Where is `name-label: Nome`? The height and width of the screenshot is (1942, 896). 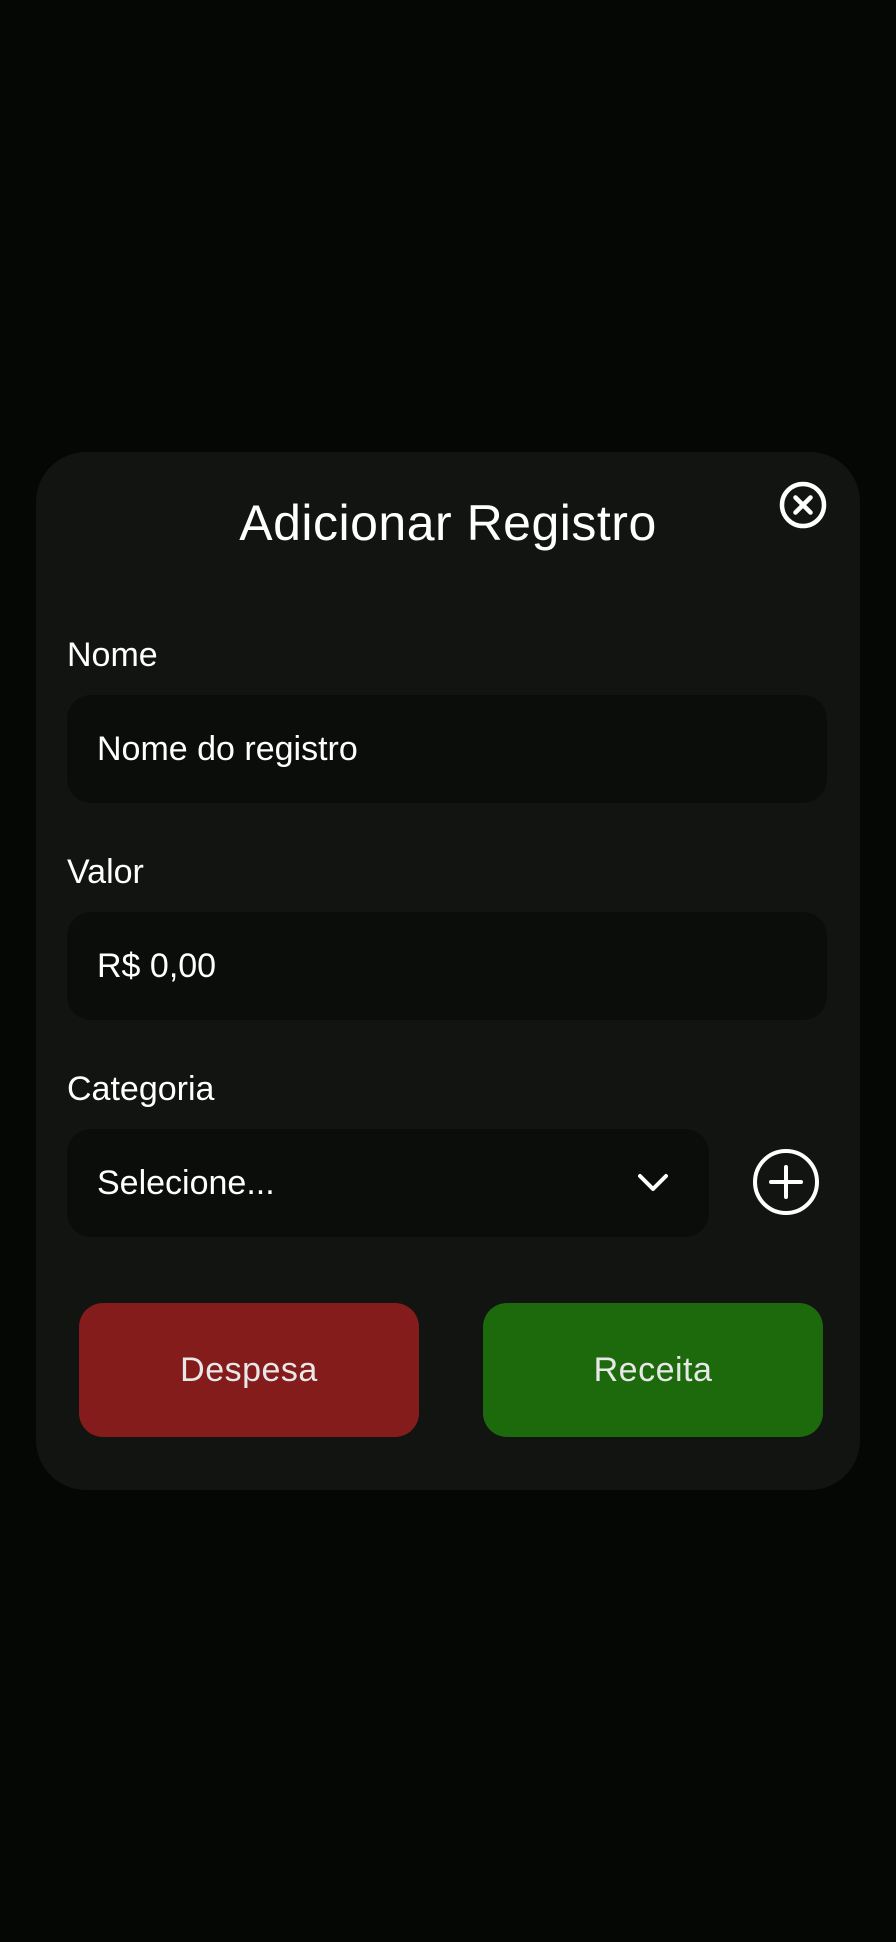 name-label: Nome is located at coordinates (112, 655).